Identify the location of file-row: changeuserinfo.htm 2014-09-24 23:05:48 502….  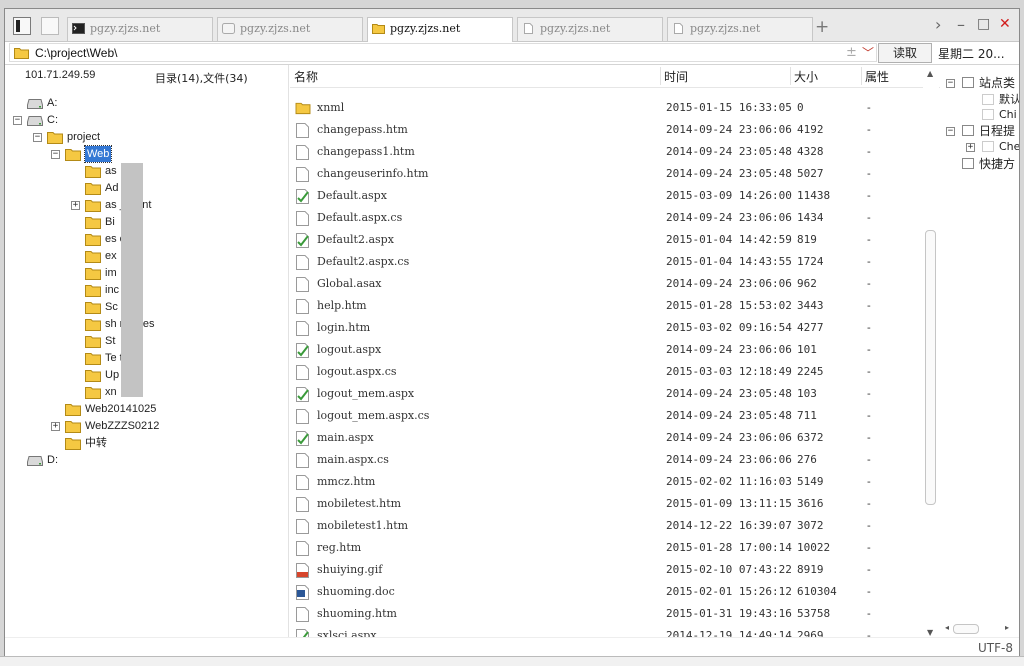
(610, 174).